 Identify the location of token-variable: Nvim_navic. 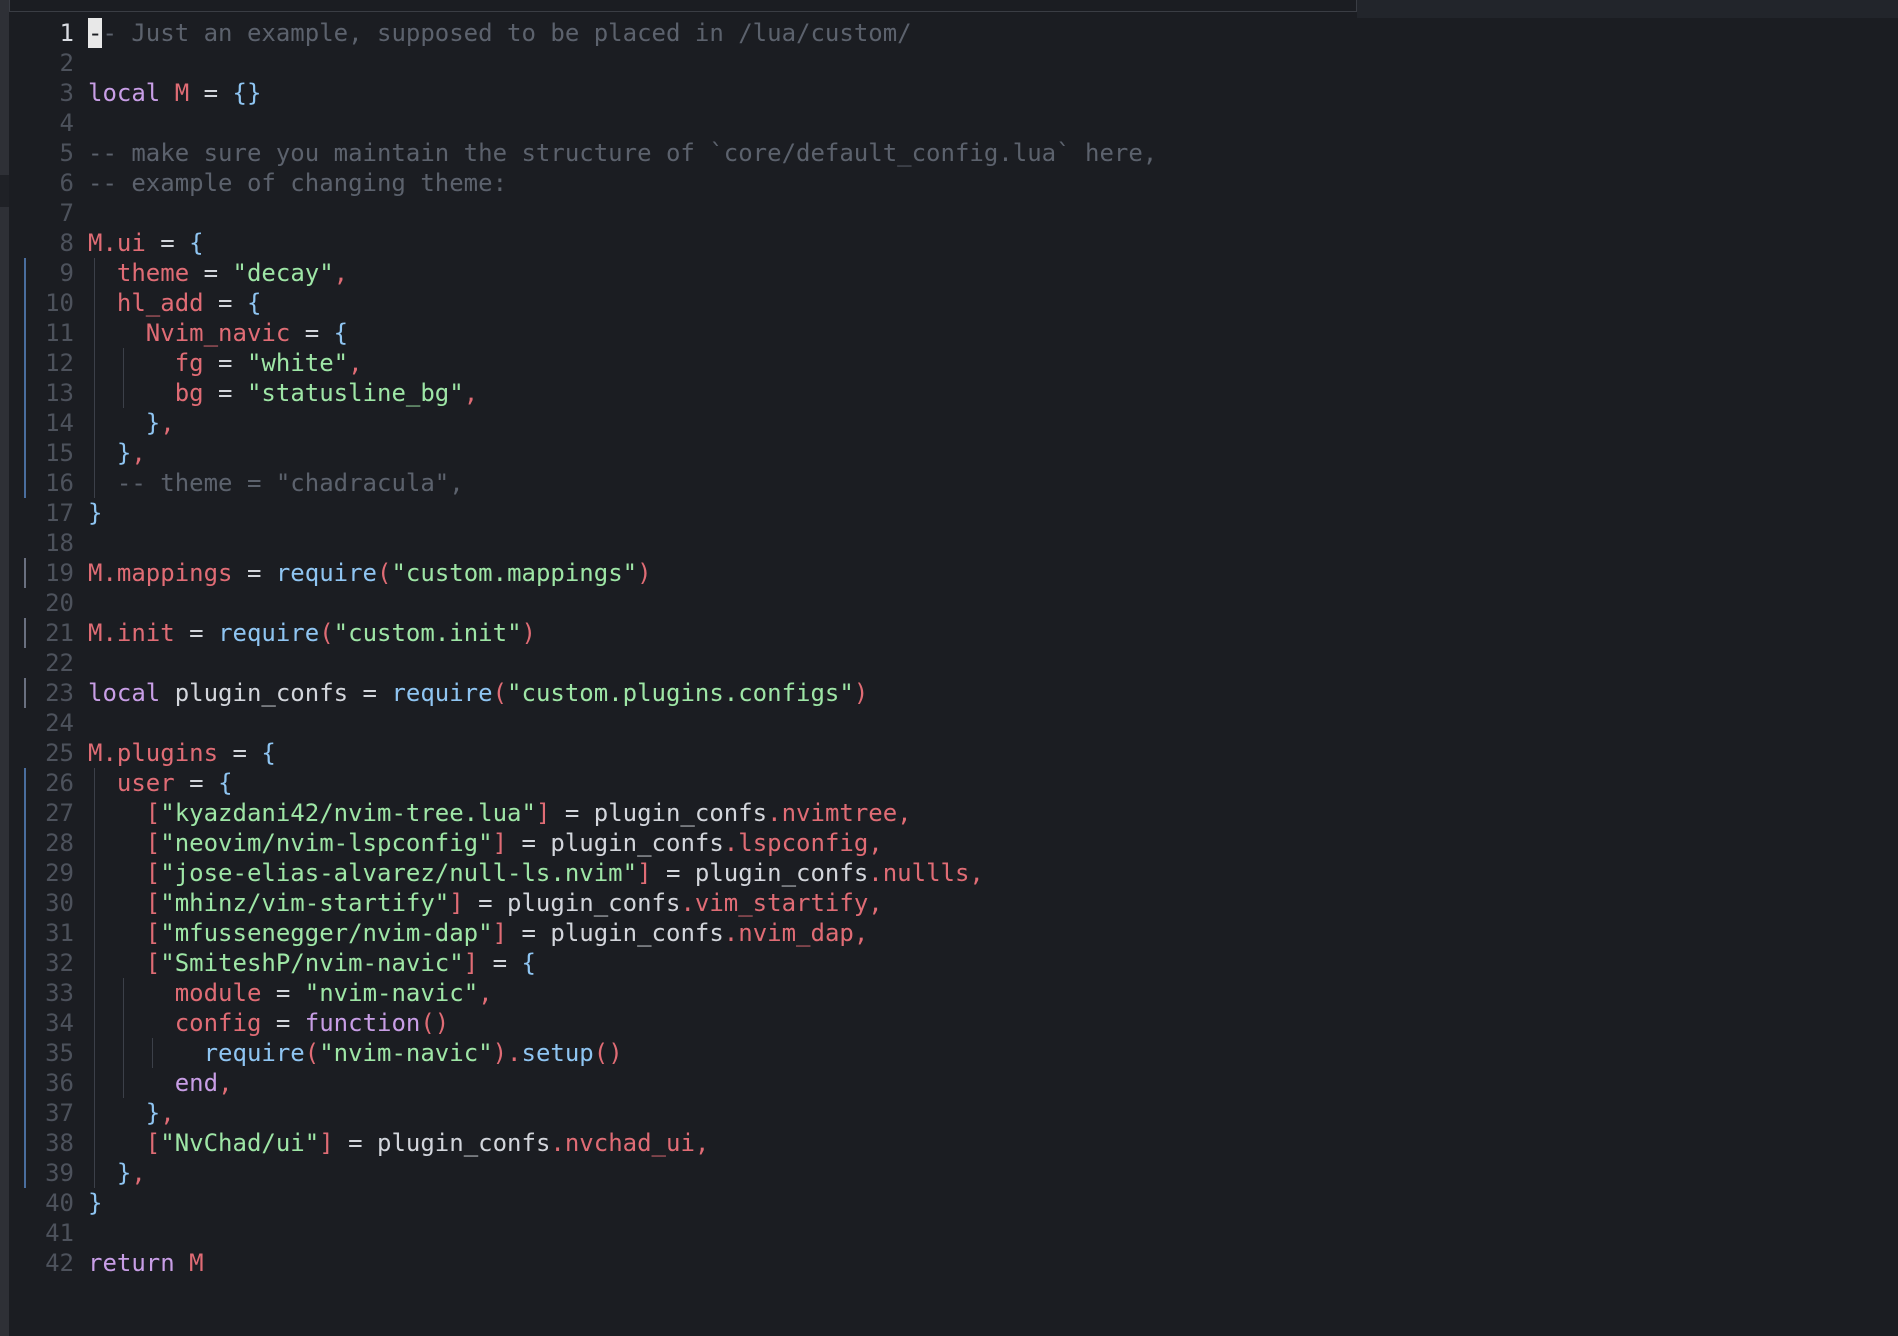
(218, 333).